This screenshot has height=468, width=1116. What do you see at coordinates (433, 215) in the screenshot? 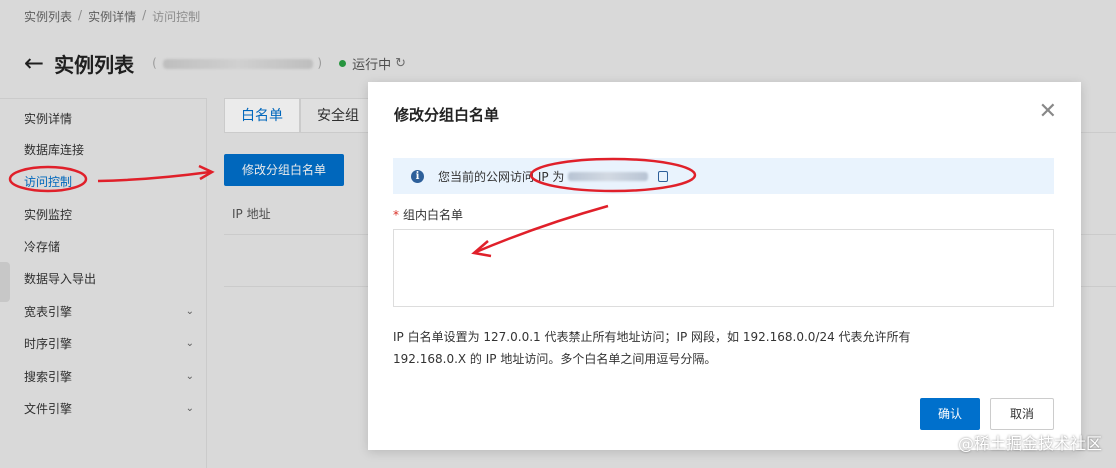
I see `field-label-text: 组内白名单` at bounding box center [433, 215].